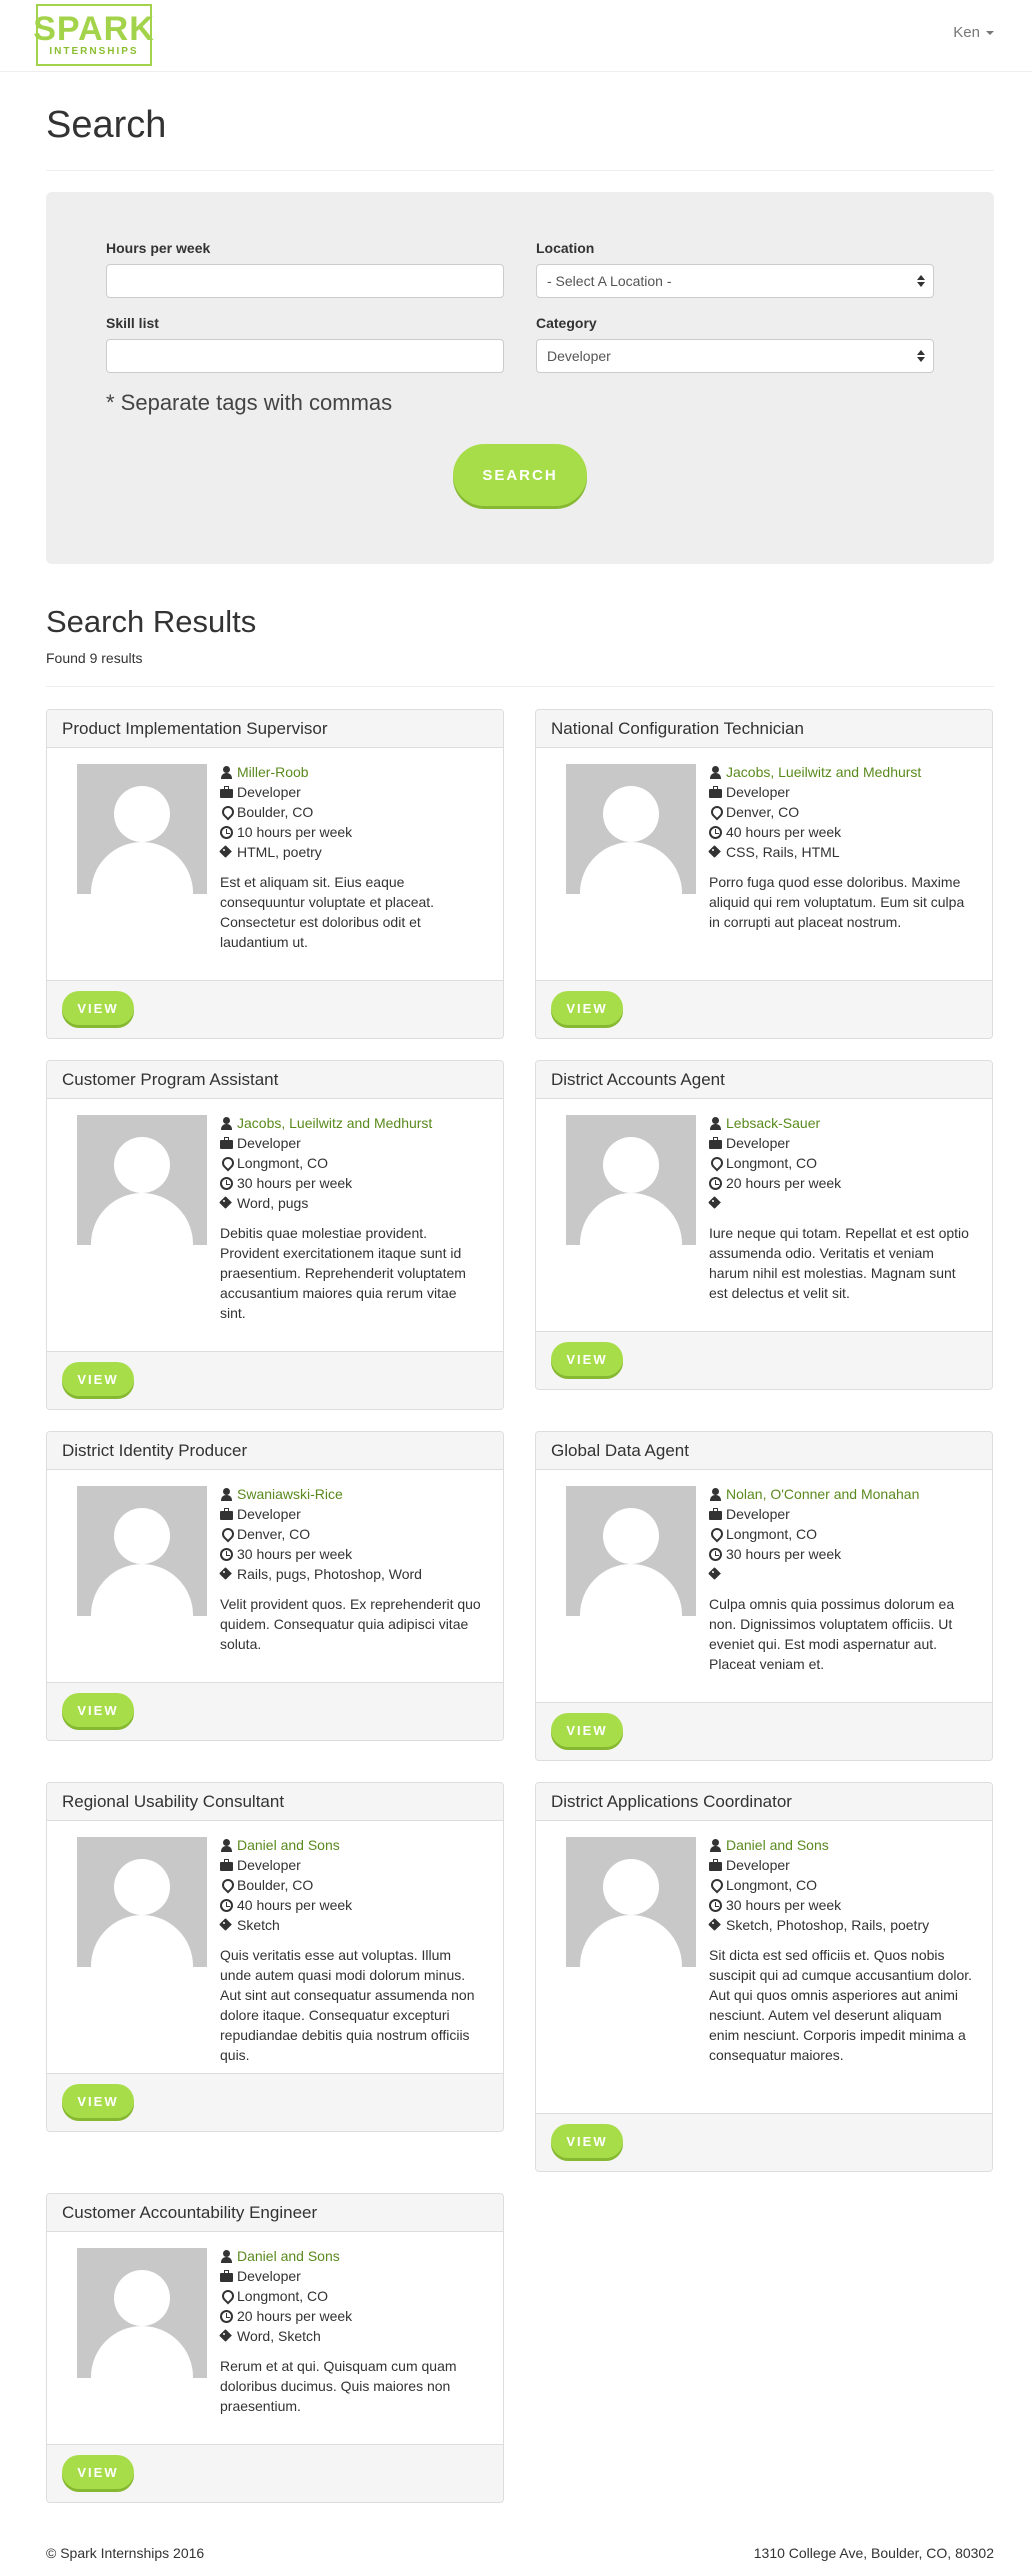  Describe the element at coordinates (151, 621) in the screenshot. I see `results-title: Search Results` at that location.